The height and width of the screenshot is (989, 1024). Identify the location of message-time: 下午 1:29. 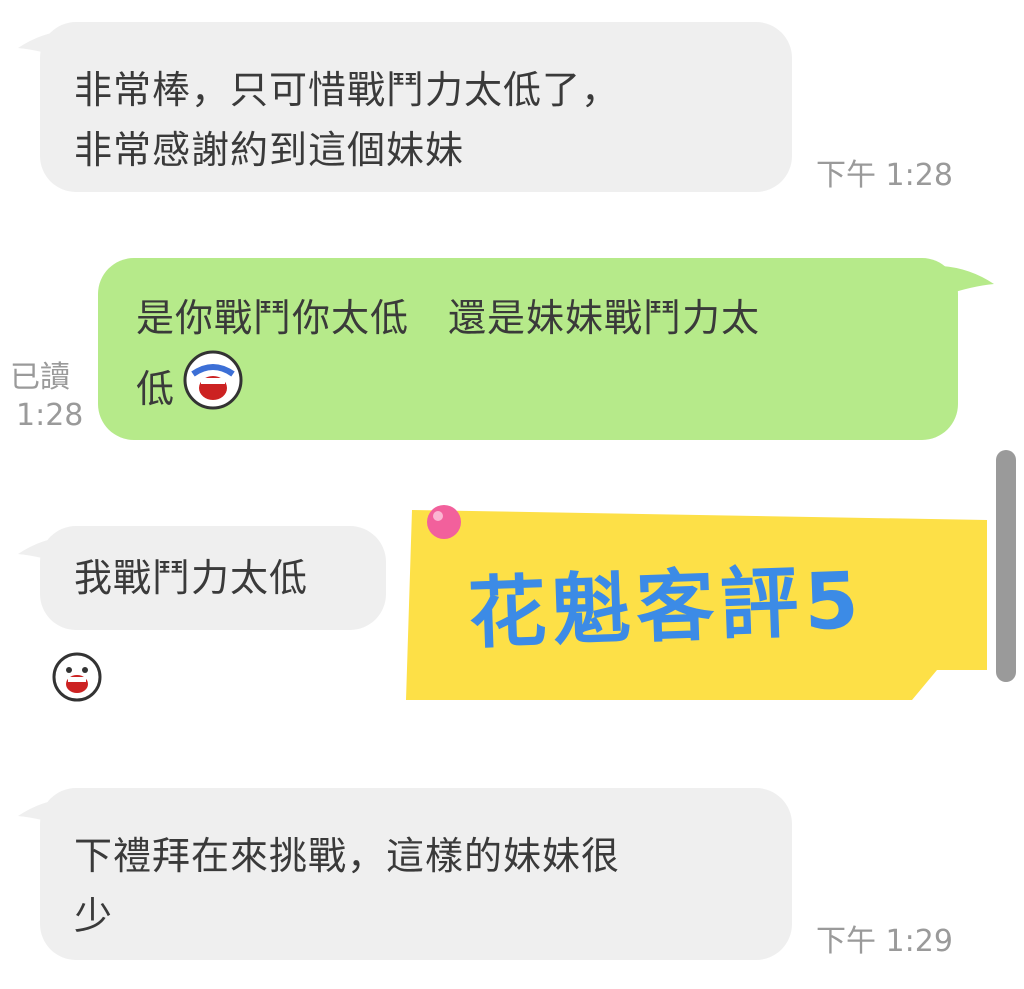
(884, 941).